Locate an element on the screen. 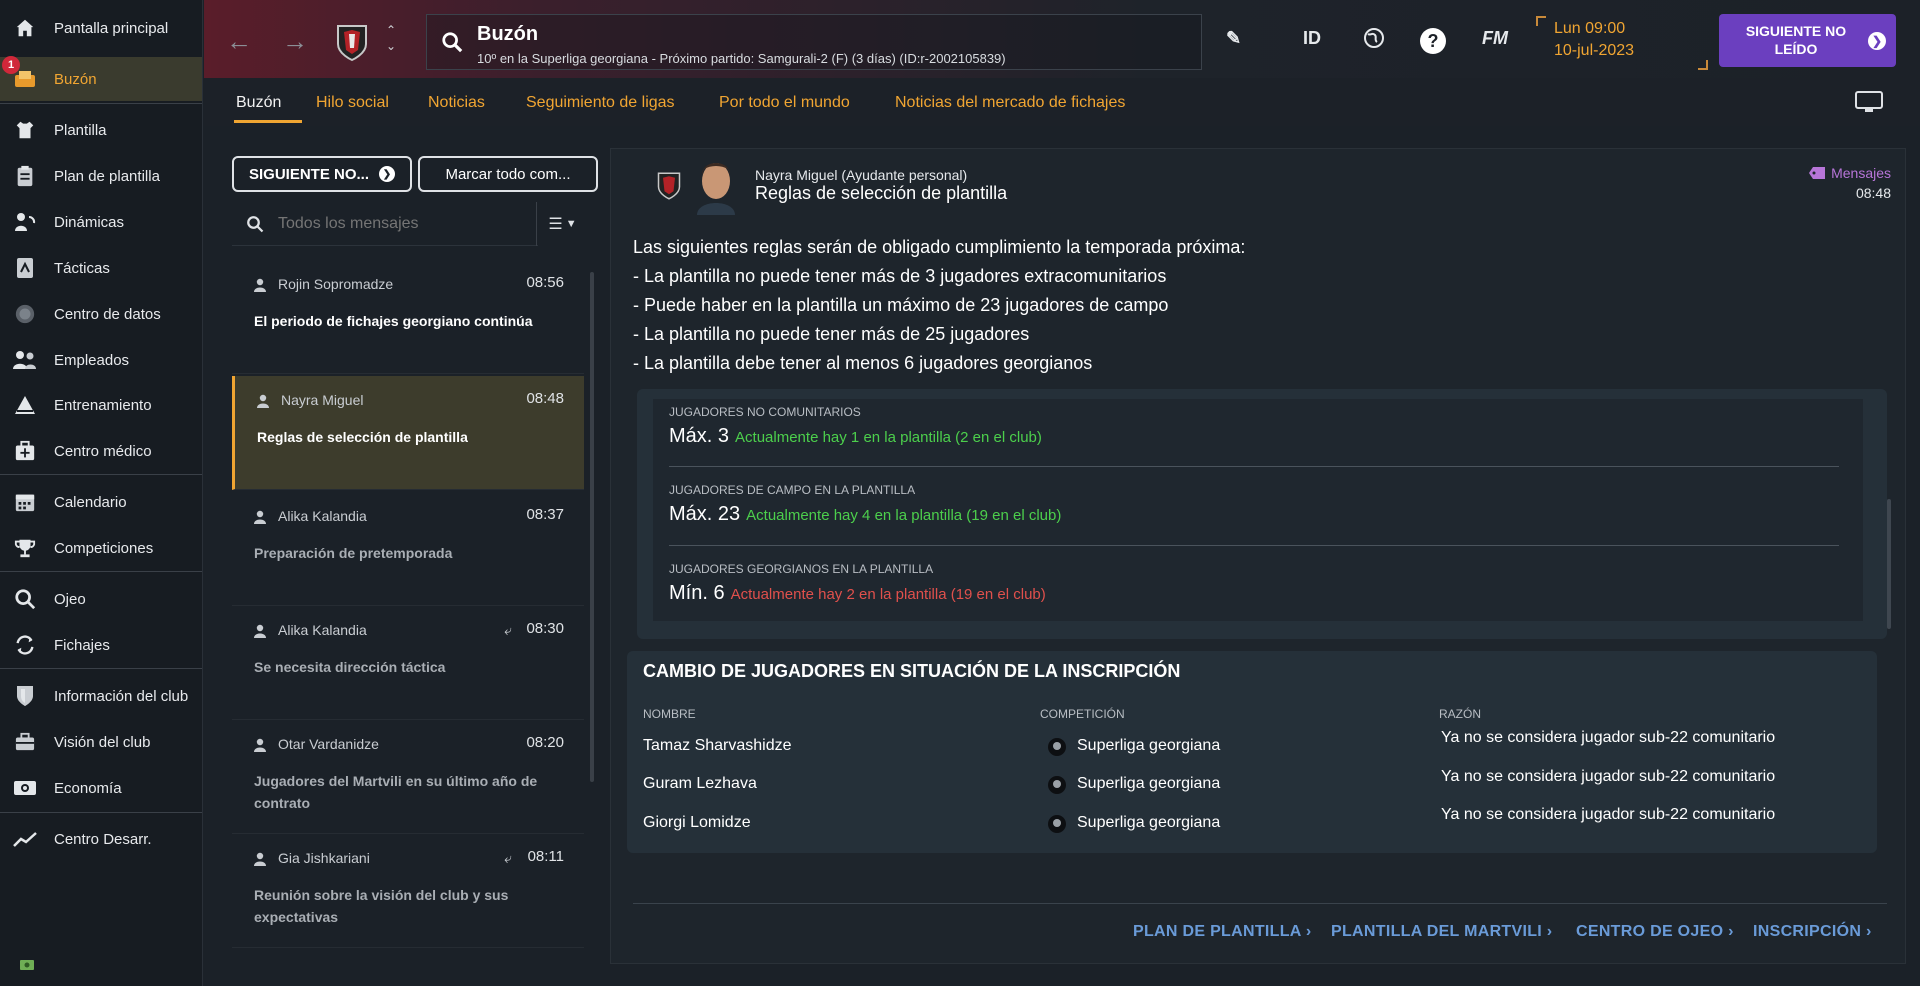 The width and height of the screenshot is (1920, 986). sidebar-item-label: Dinámicas is located at coordinates (89, 222).